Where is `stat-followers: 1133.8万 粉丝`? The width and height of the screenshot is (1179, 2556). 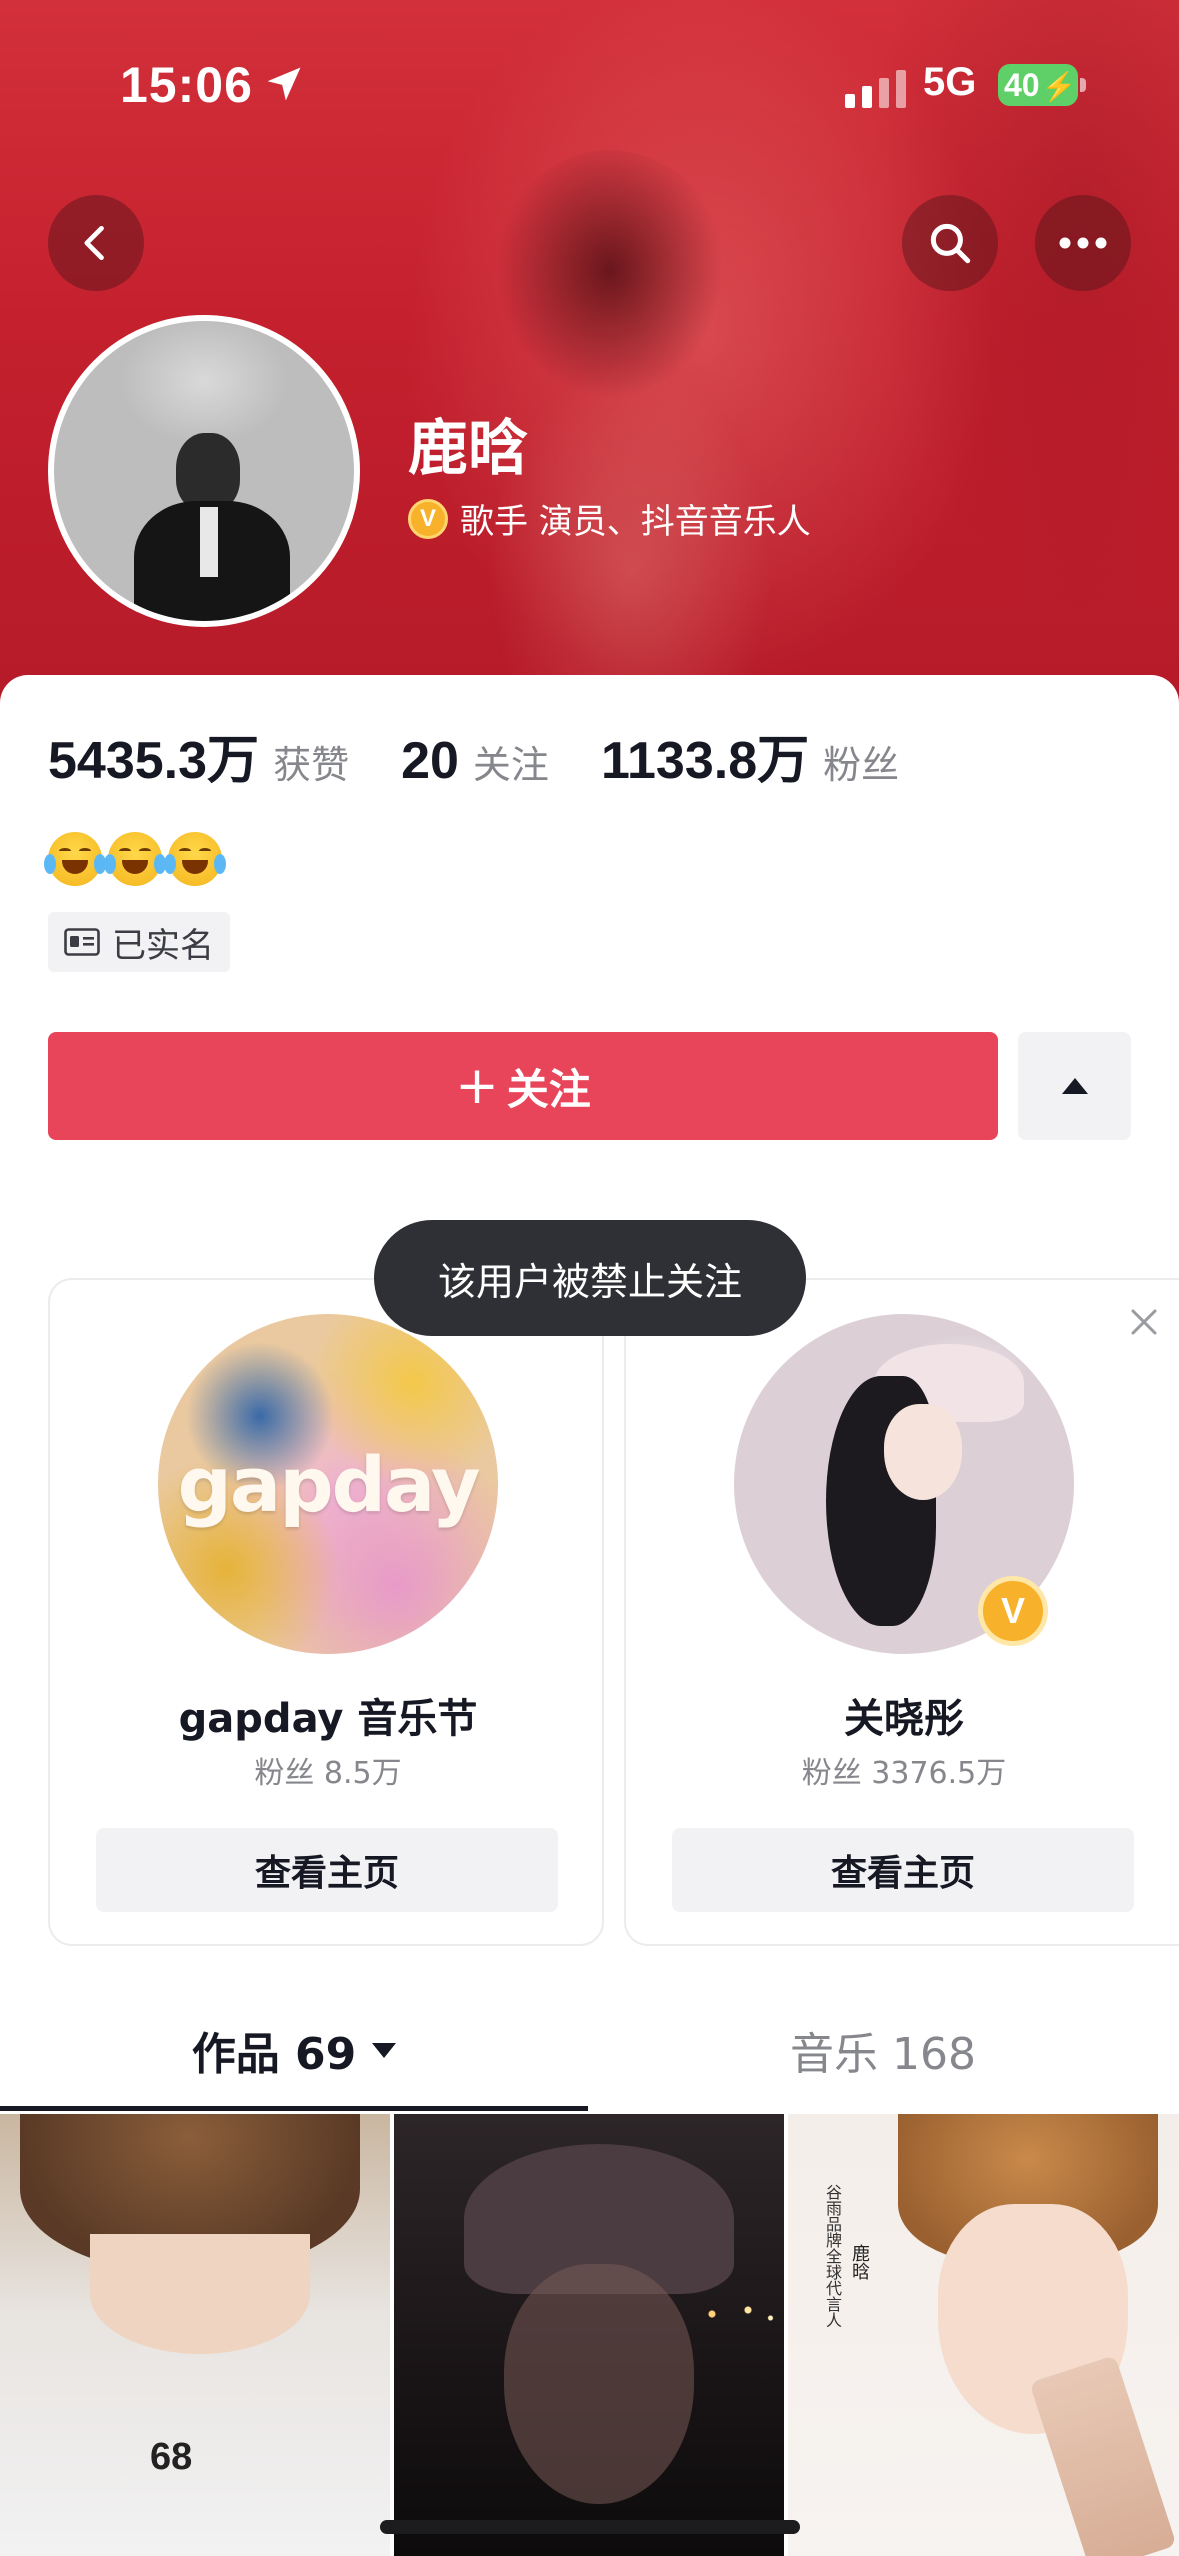
stat-followers: 1133.8万 粉丝 is located at coordinates (750, 755).